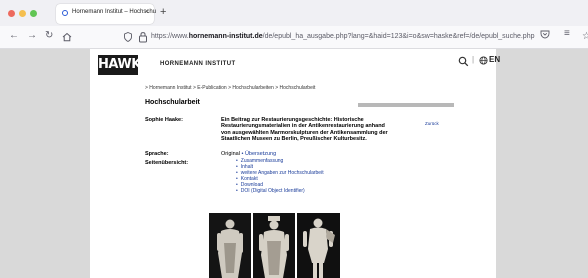  I want to click on reload-icon: ↻, so click(49, 36).